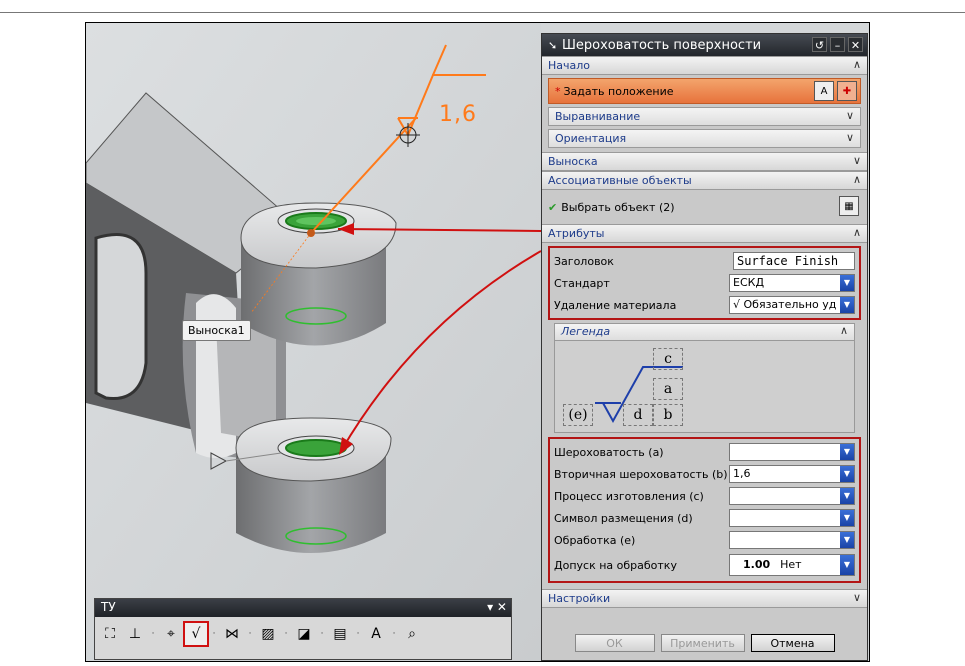 The height and width of the screenshot is (666, 965). What do you see at coordinates (792, 452) in the screenshot?
I see `roughness-select: ▼` at bounding box center [792, 452].